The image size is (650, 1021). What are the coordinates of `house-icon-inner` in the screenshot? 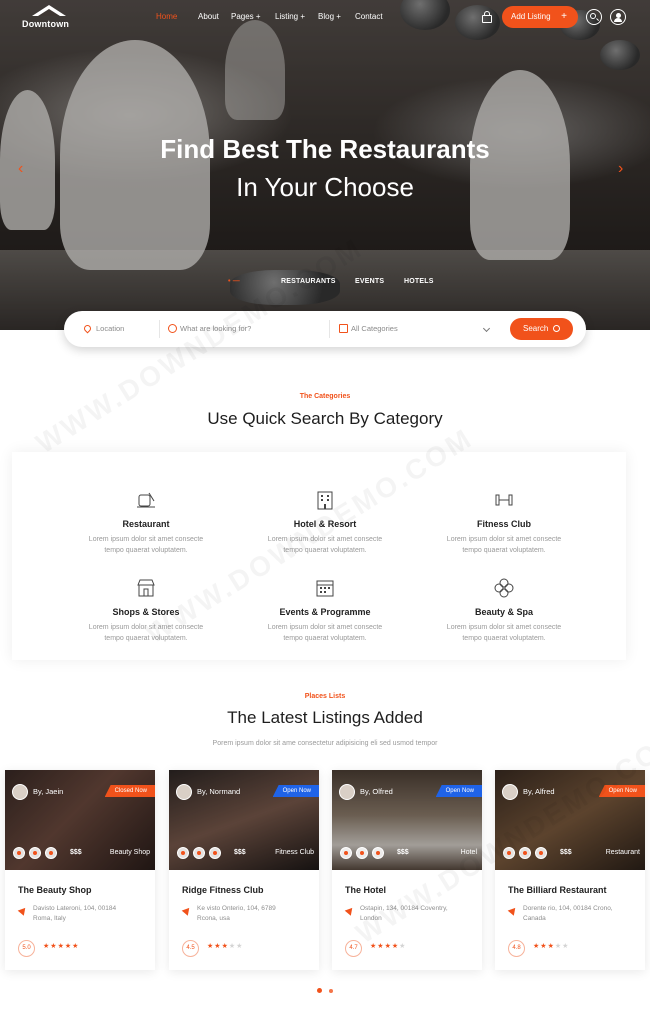 It's located at (49, 12).